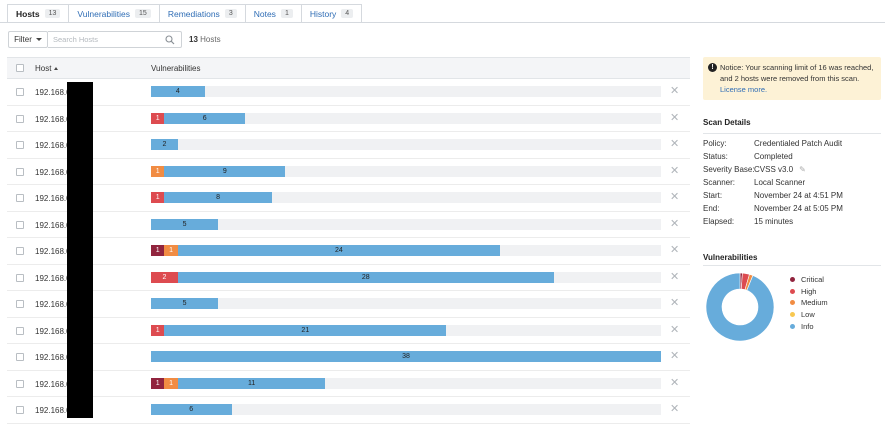 The height and width of the screenshot is (424, 885). Describe the element at coordinates (406, 118) in the screenshot. I see `vulnerability-bar-track: 16` at that location.